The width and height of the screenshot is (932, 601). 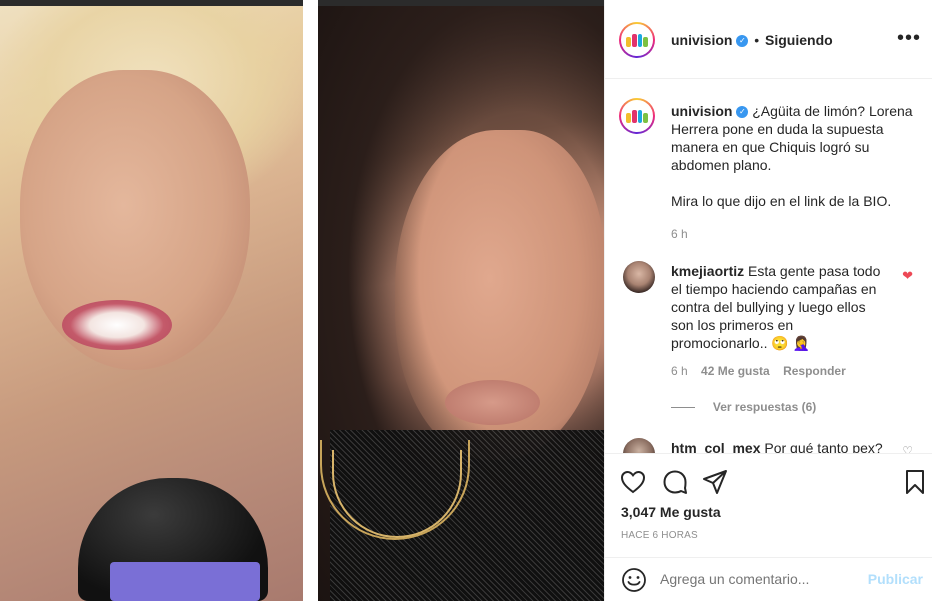 I want to click on comment-line: contra del bullying y luego ellos, so click(x=768, y=307).